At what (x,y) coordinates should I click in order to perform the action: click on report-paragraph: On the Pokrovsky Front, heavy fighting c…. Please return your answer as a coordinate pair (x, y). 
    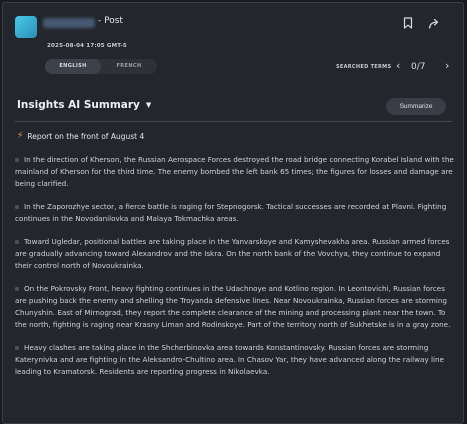
    Looking at the image, I should click on (233, 306).